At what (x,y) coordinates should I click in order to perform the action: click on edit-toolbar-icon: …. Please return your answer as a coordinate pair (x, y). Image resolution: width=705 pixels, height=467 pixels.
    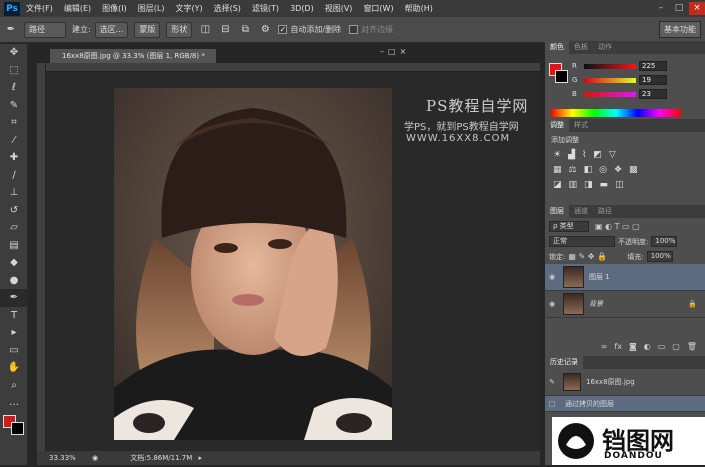
    Looking at the image, I should click on (14, 403).